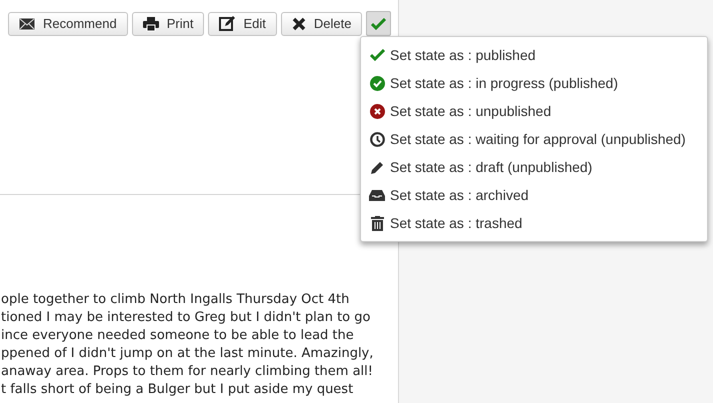  I want to click on menu-item: Set state as : trashed, so click(534, 223).